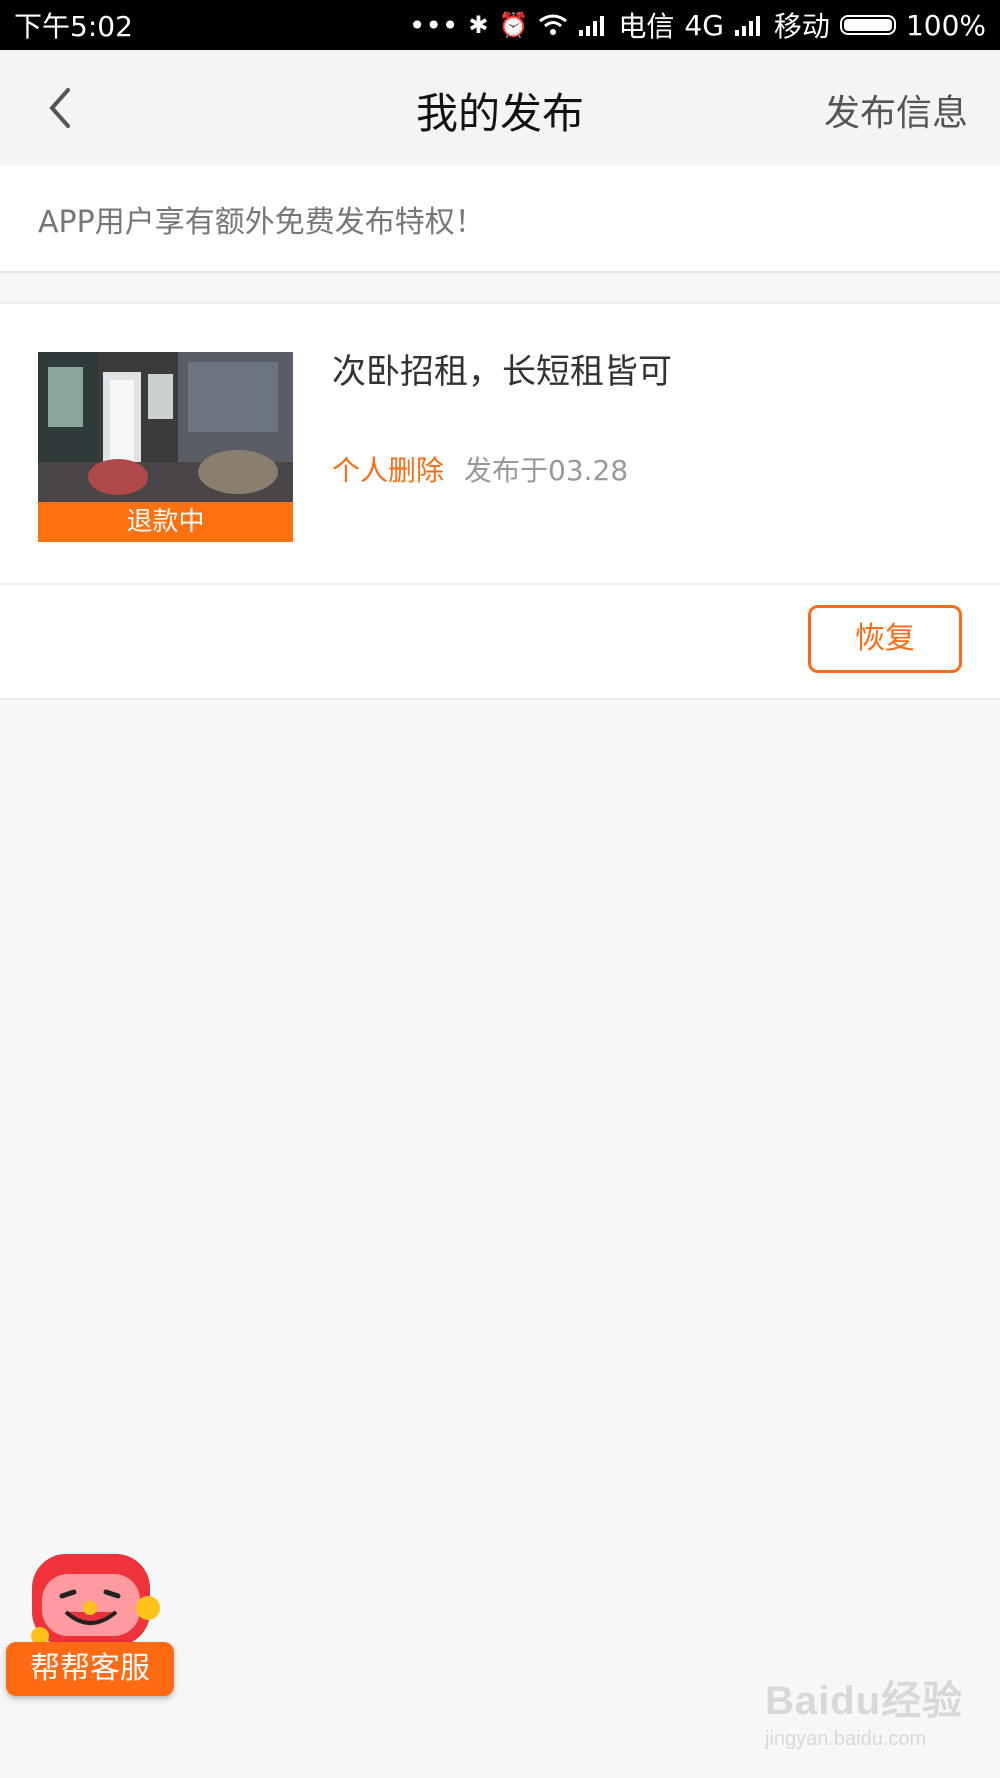 The image size is (1000, 1778). Describe the element at coordinates (433, 25) in the screenshot. I see `status-dots: •••` at that location.